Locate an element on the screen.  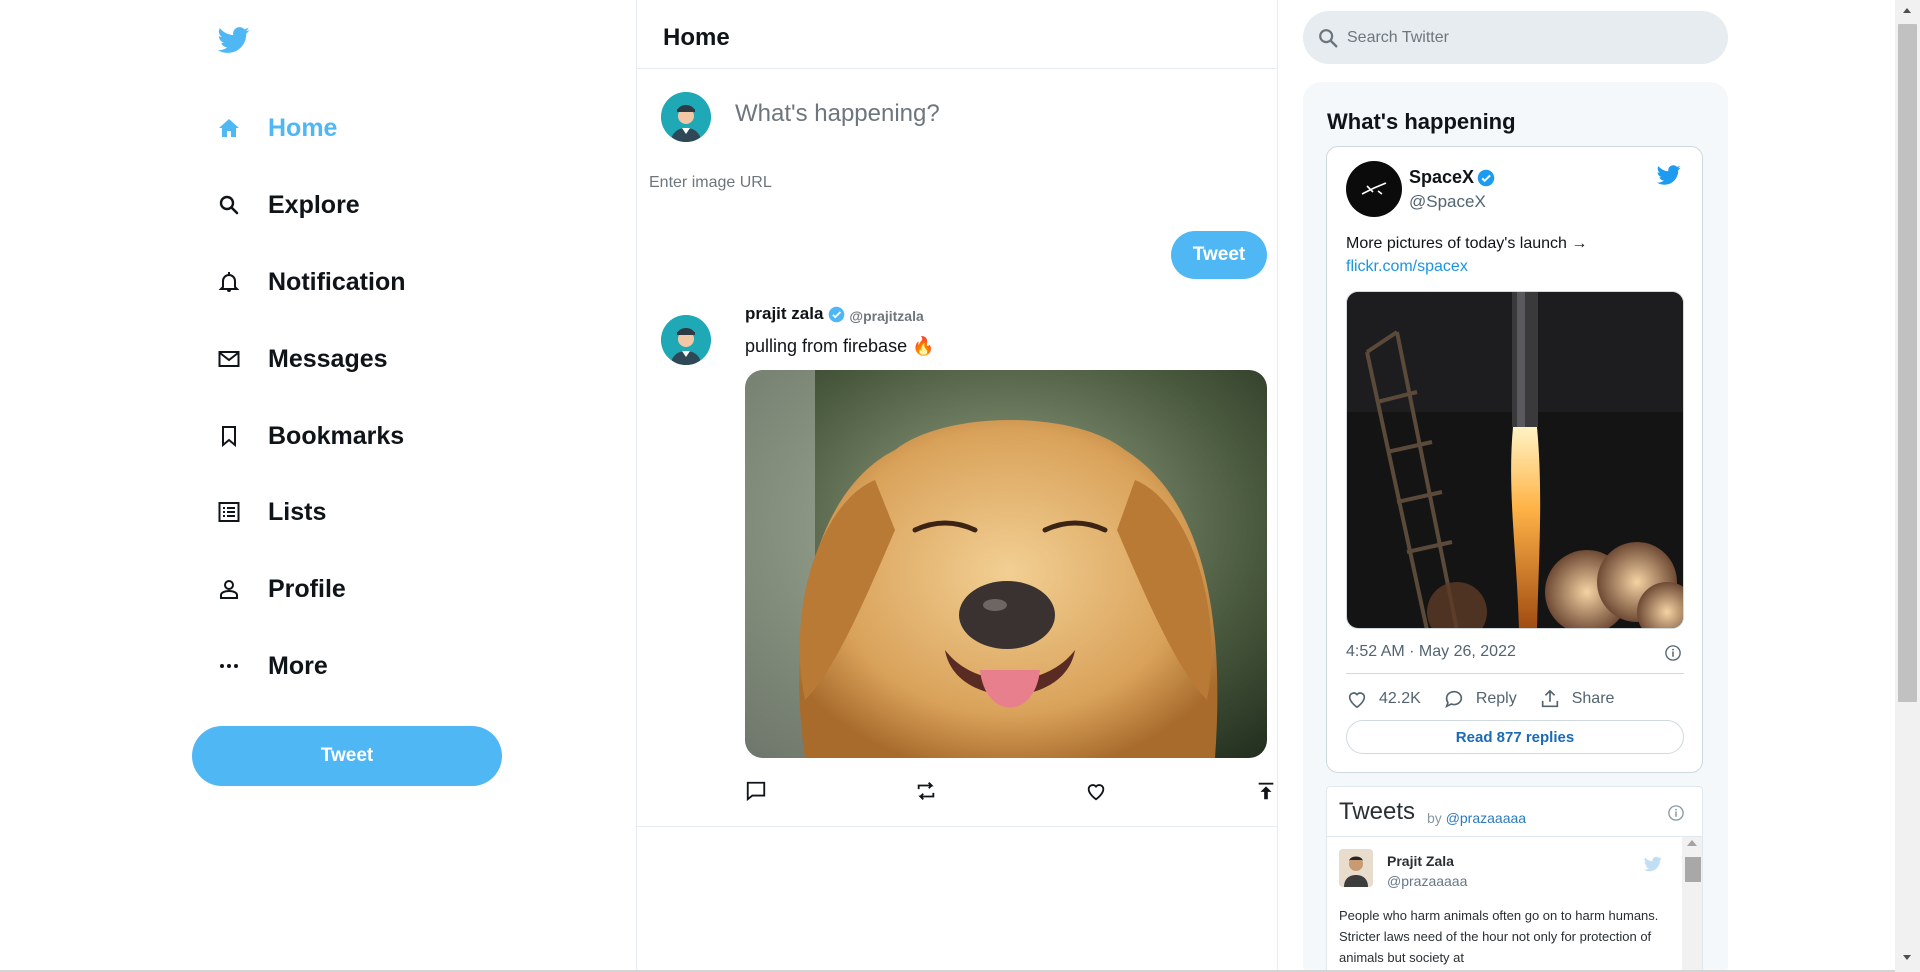
embed-reply-button: Reply is located at coordinates (1480, 699).